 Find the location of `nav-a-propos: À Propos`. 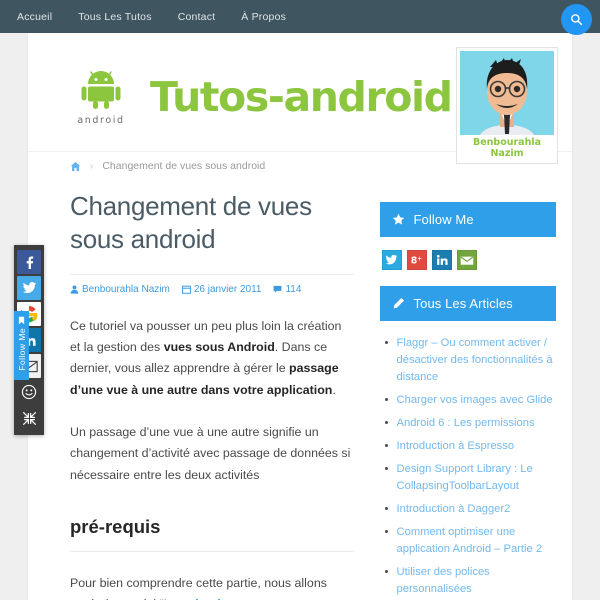

nav-a-propos: À Propos is located at coordinates (263, 17).